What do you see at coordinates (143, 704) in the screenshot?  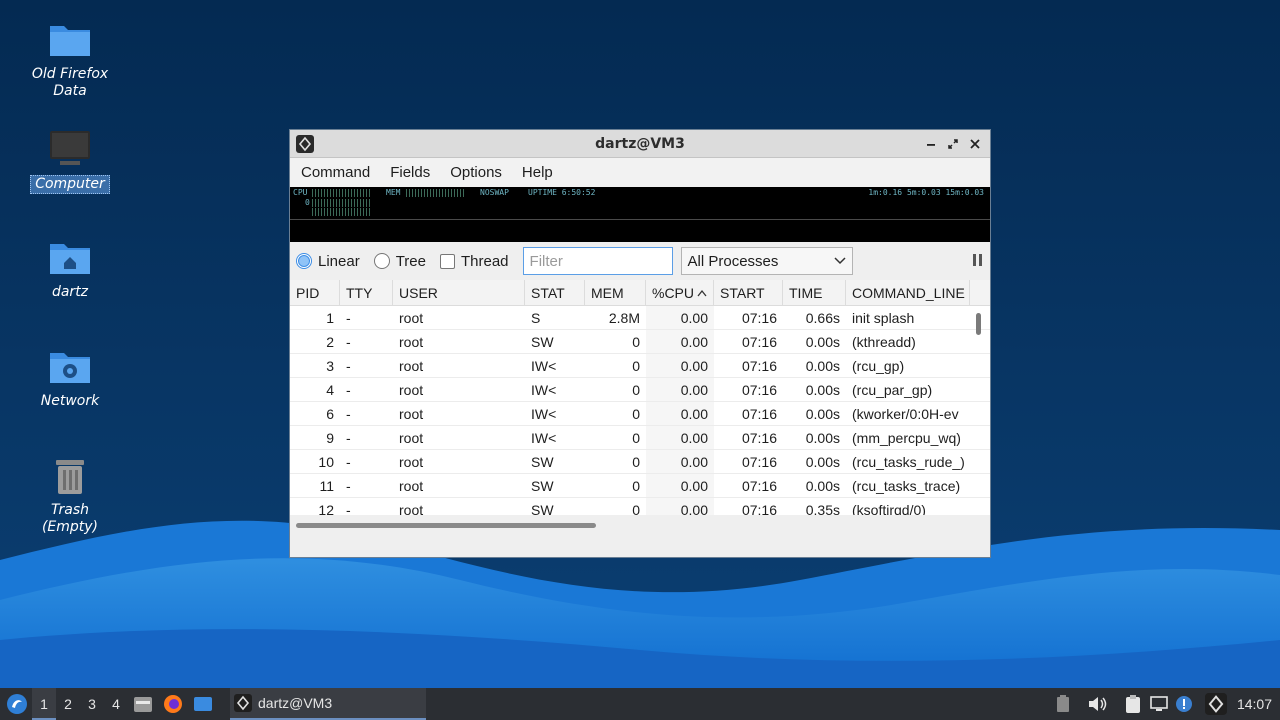 I see `file-manager-icon` at bounding box center [143, 704].